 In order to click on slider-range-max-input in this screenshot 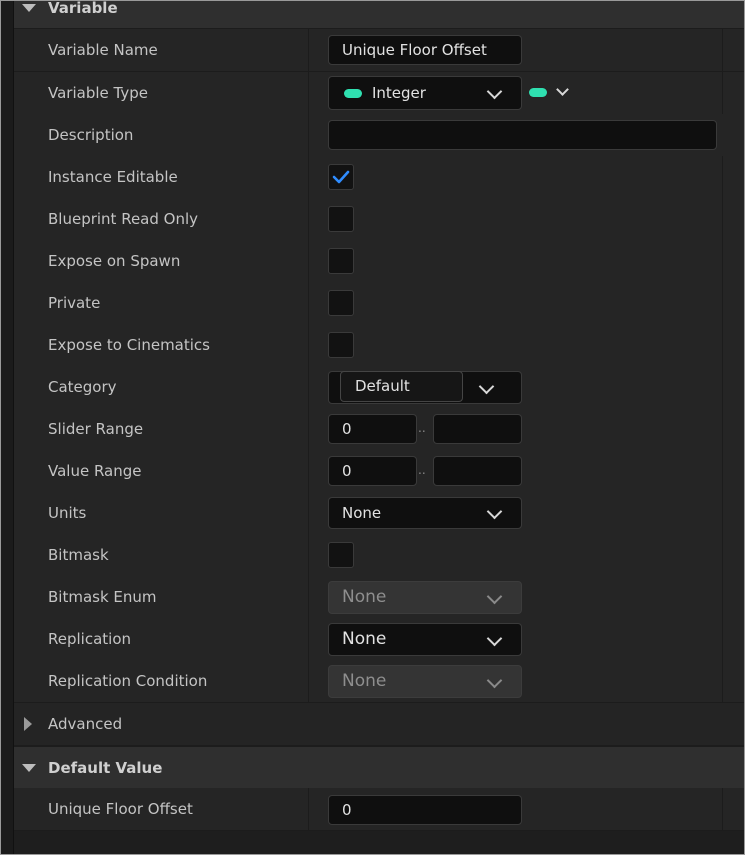, I will do `click(477, 429)`.